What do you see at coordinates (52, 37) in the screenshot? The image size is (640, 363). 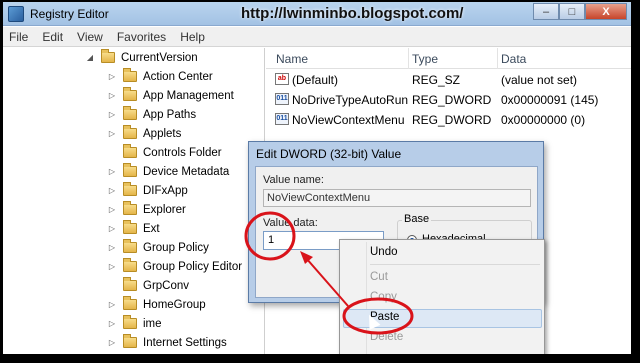 I see `menu-edit: Edit` at bounding box center [52, 37].